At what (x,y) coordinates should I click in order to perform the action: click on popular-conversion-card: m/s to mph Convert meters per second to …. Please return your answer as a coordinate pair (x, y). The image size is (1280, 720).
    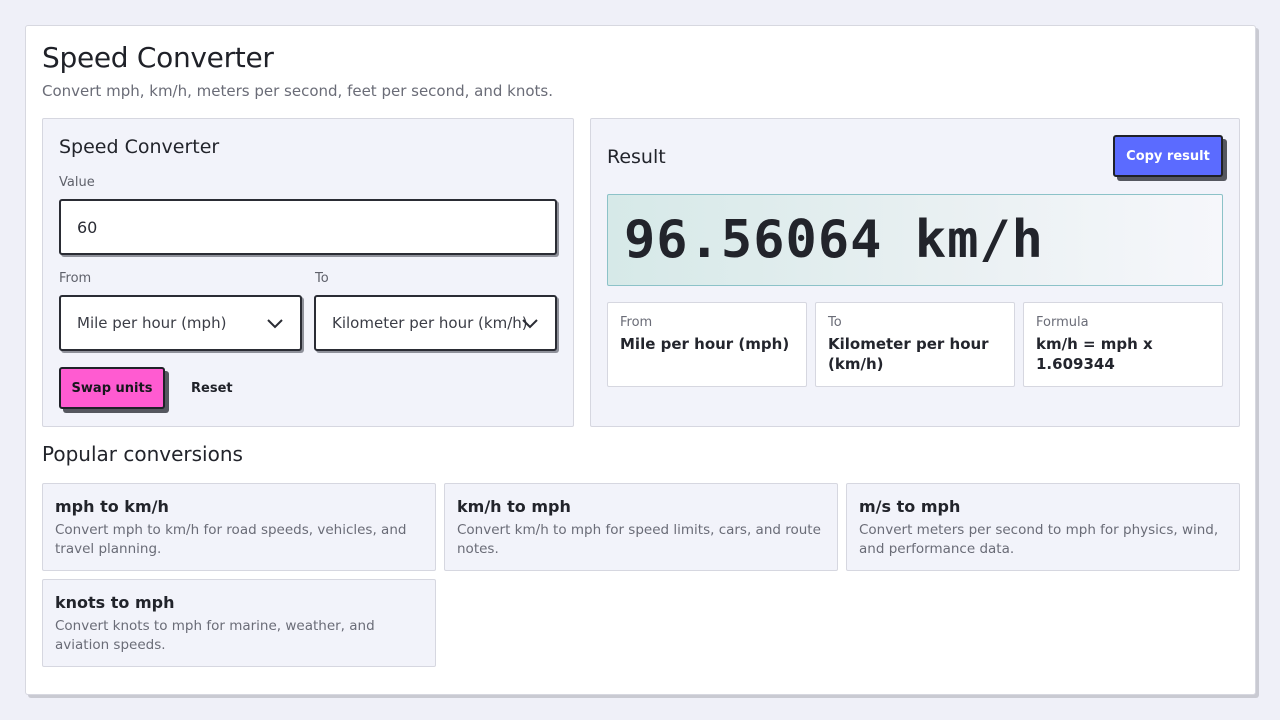
    Looking at the image, I should click on (1043, 527).